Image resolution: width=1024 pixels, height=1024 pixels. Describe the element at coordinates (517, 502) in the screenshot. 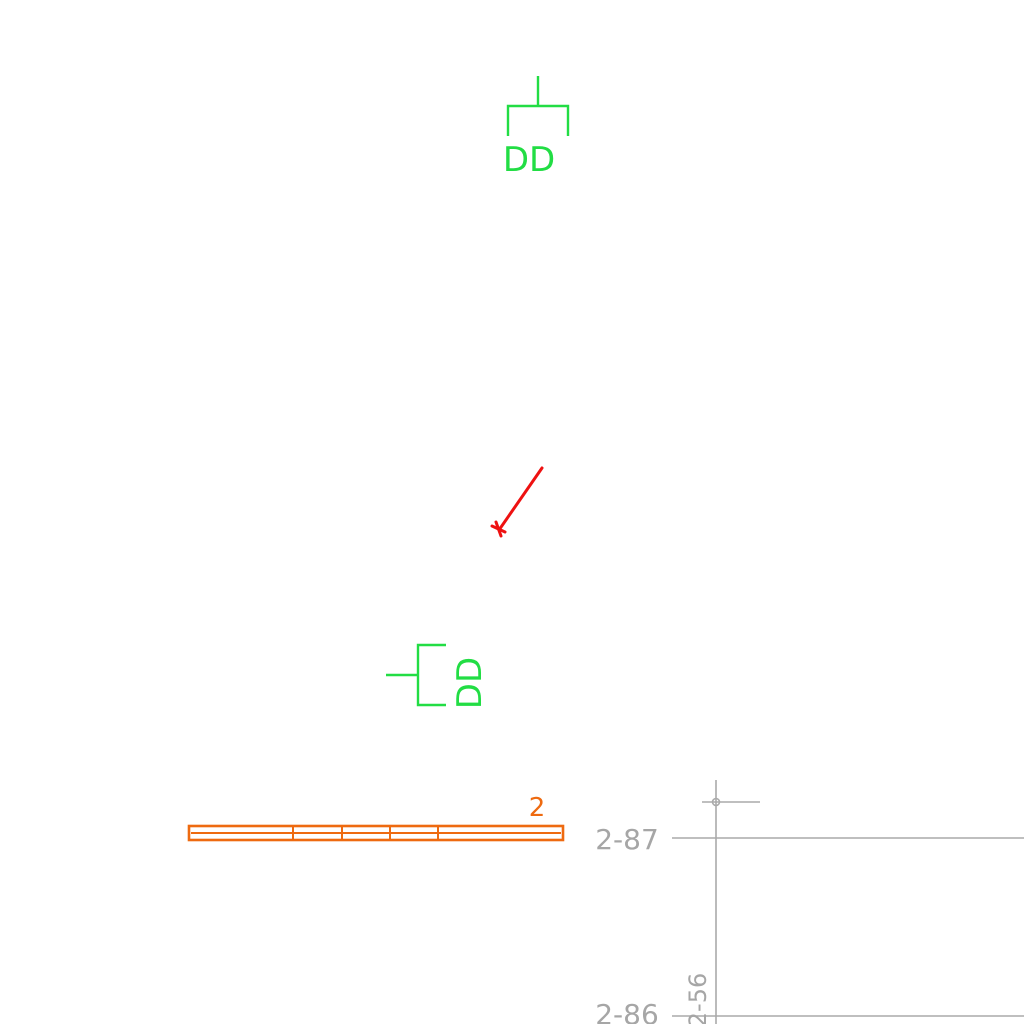

I see `arrow-icon` at that location.